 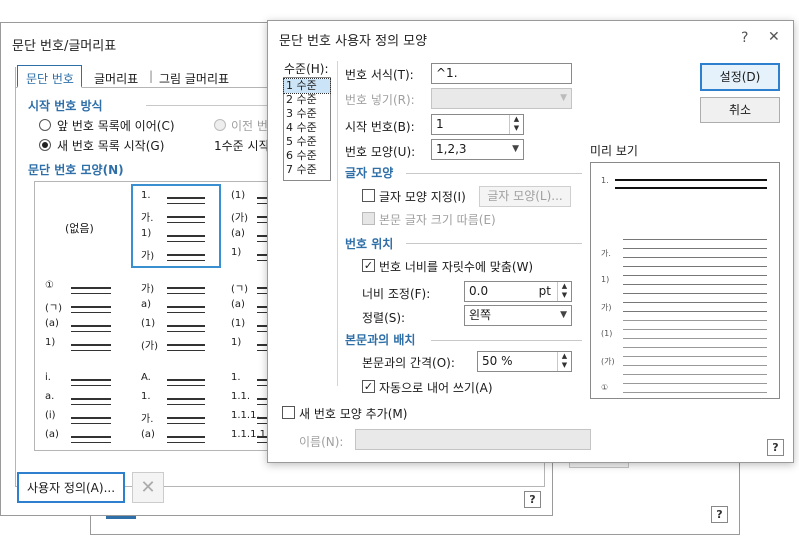 I want to click on shape-cell-marker: 가., so click(x=147, y=218).